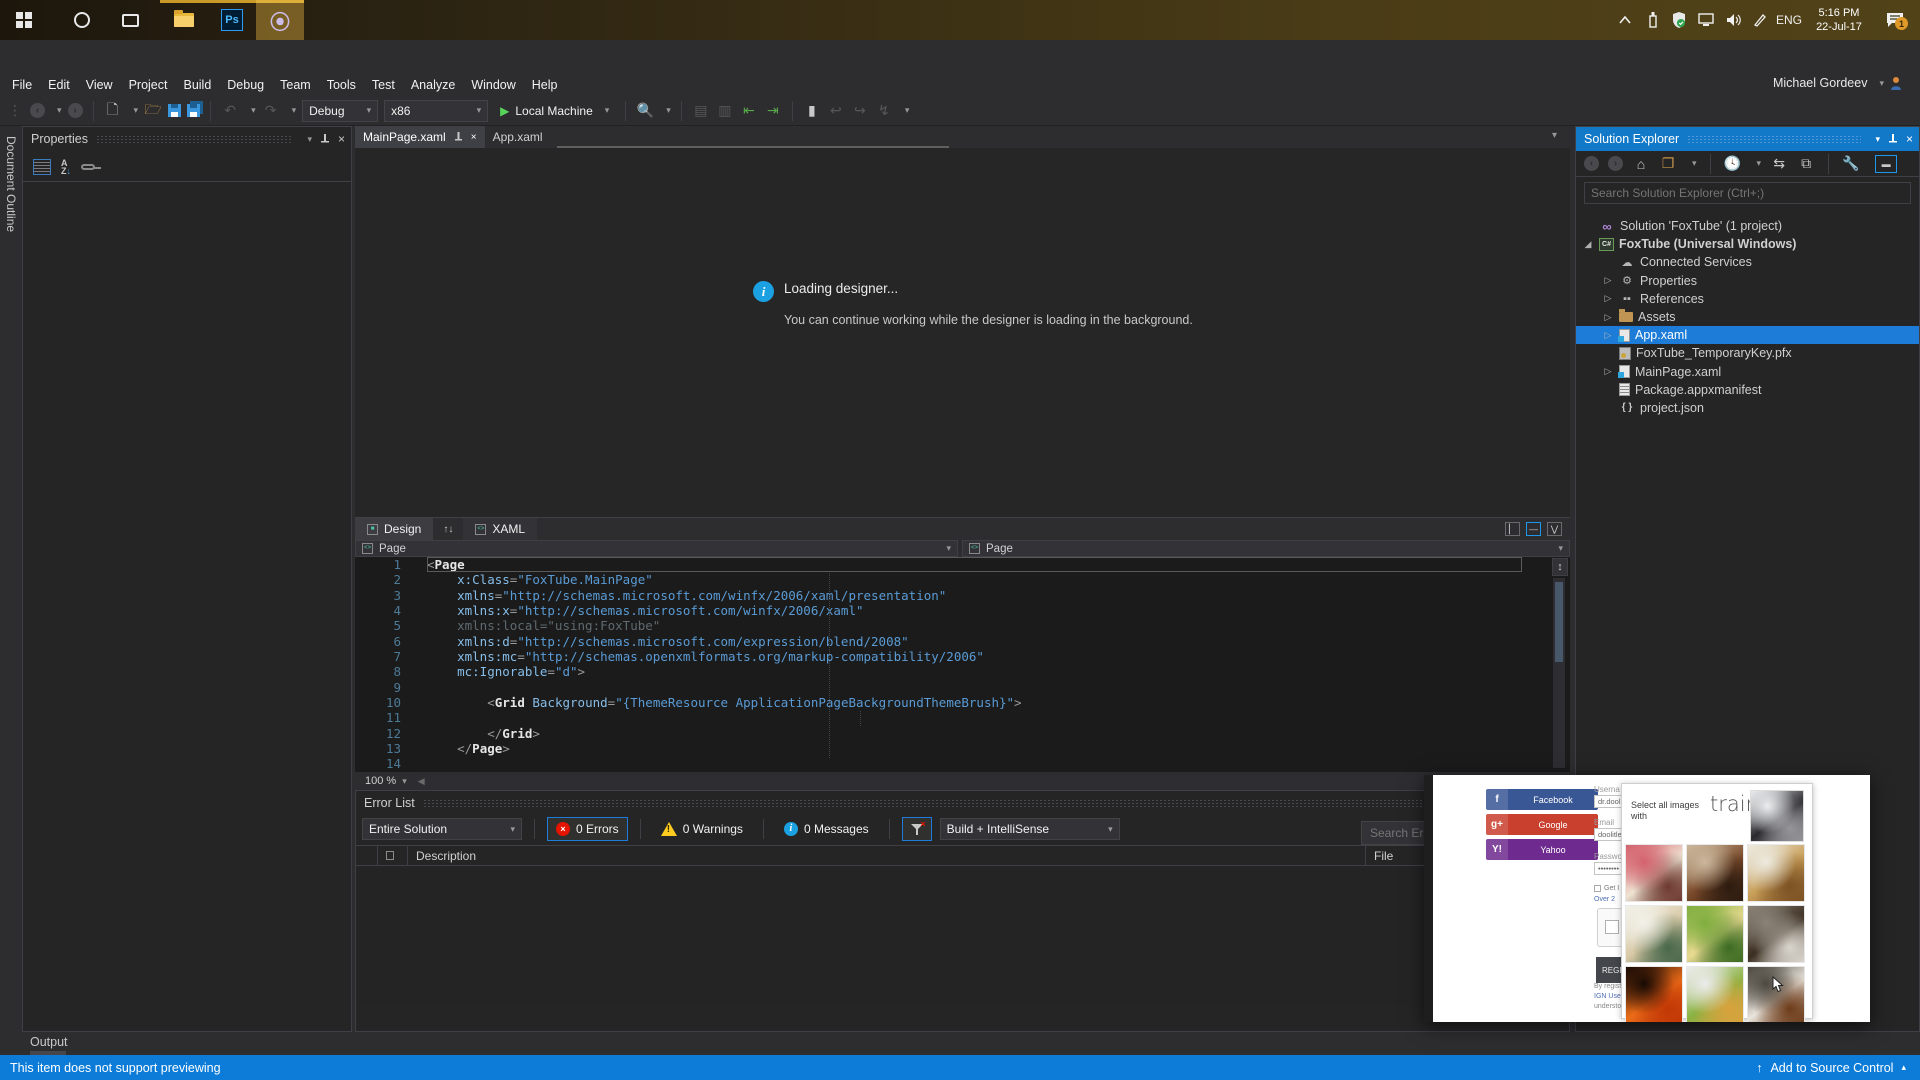  I want to click on save-all-button, so click(194, 110).